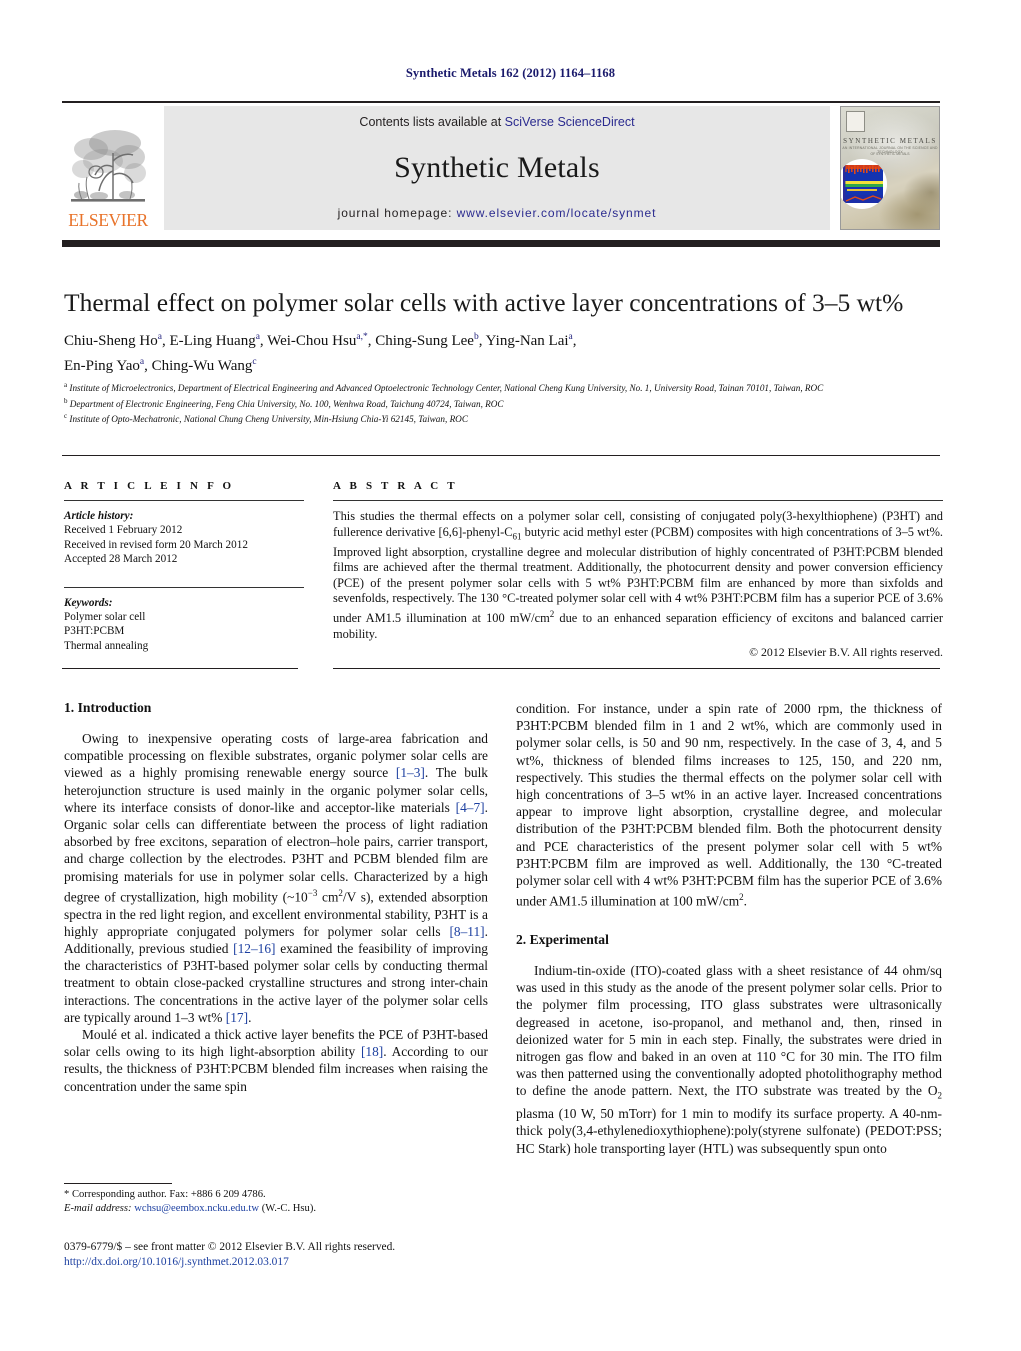  Describe the element at coordinates (123, 530) in the screenshot. I see `history-received: Received 1 February 2012` at that location.